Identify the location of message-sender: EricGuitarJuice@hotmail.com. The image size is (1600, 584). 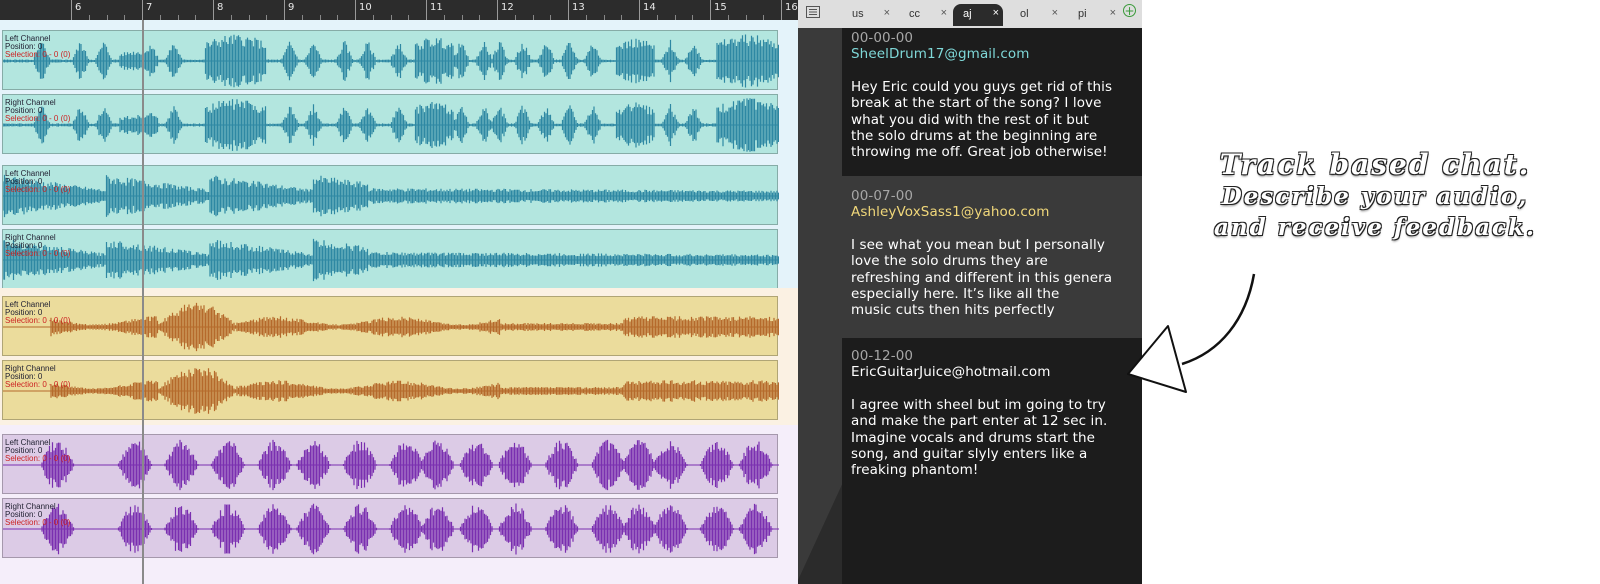
(951, 372).